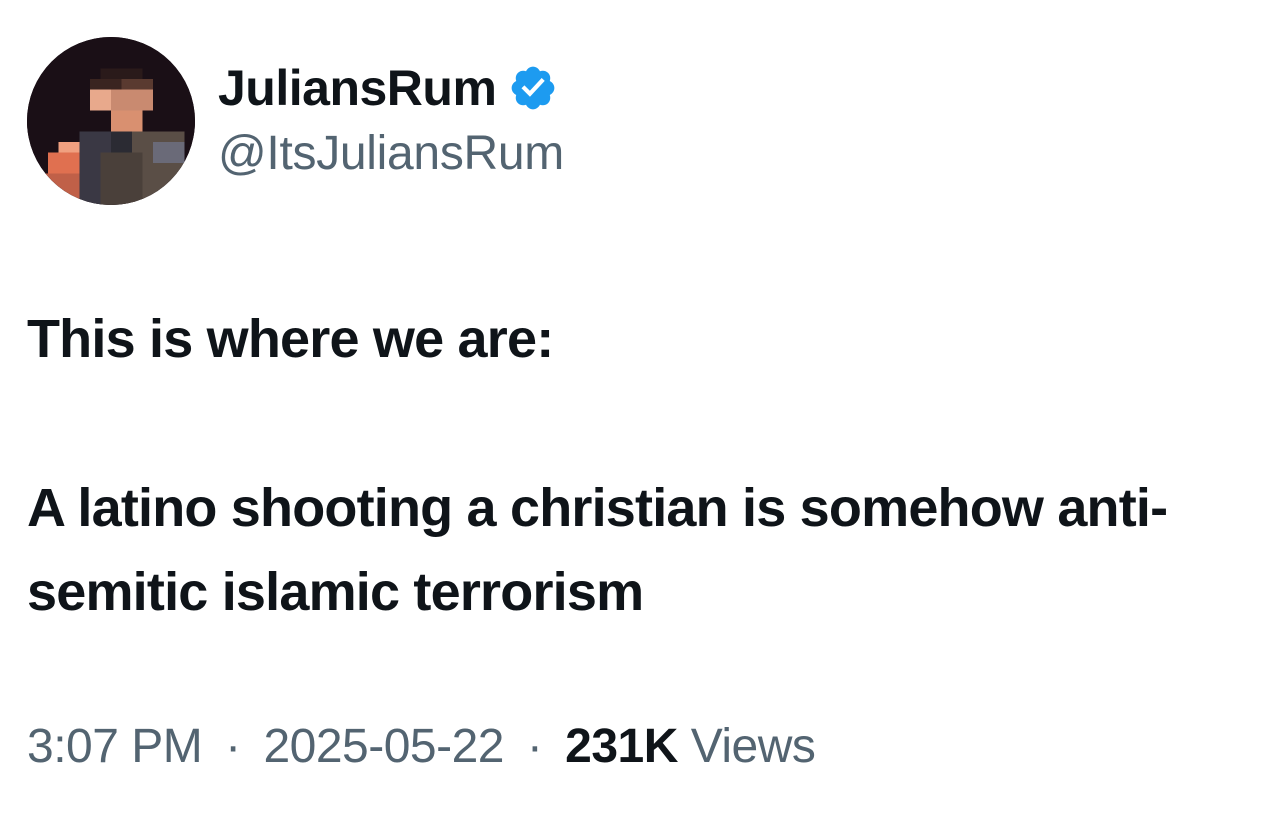  I want to click on tweet-text-line-1: This is where we are:, so click(290, 339).